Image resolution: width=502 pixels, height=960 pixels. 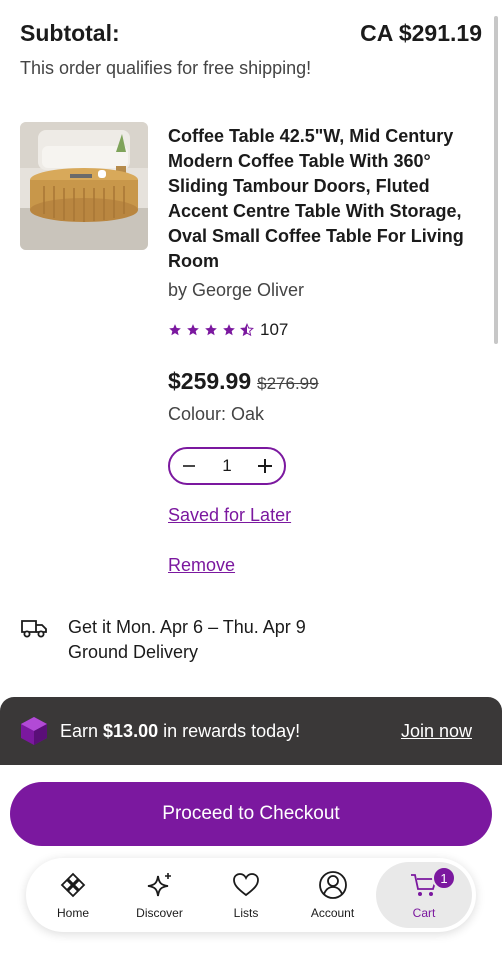 I want to click on product-brand: by George Oliver, so click(x=236, y=290).